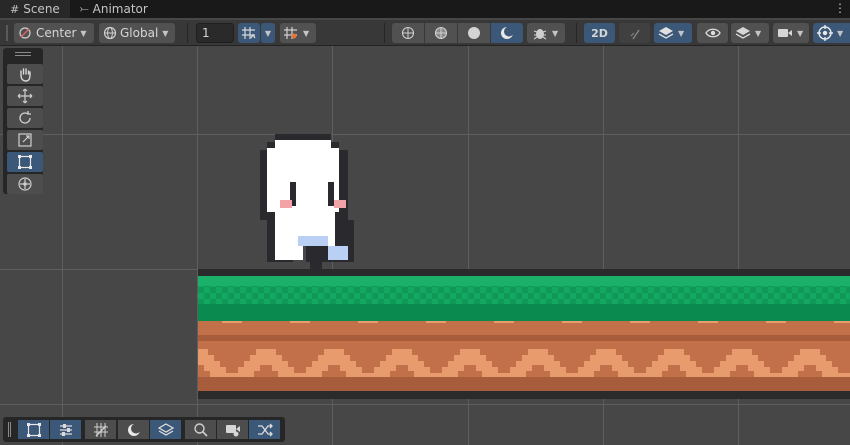 The height and width of the screenshot is (445, 850). I want to click on tab-animator: ⤚ Animator, so click(114, 9).